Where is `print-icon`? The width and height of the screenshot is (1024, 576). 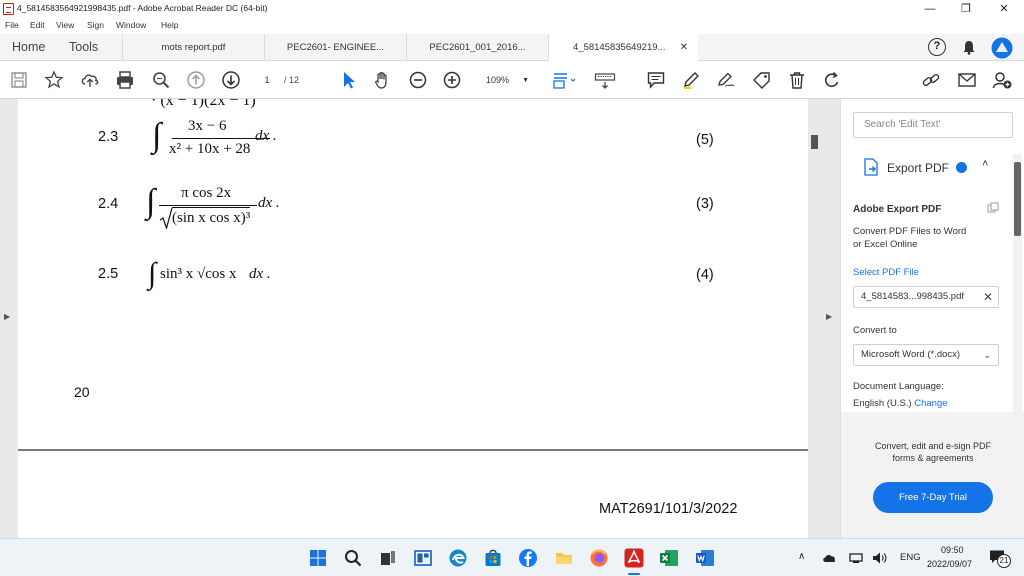
print-icon is located at coordinates (125, 80).